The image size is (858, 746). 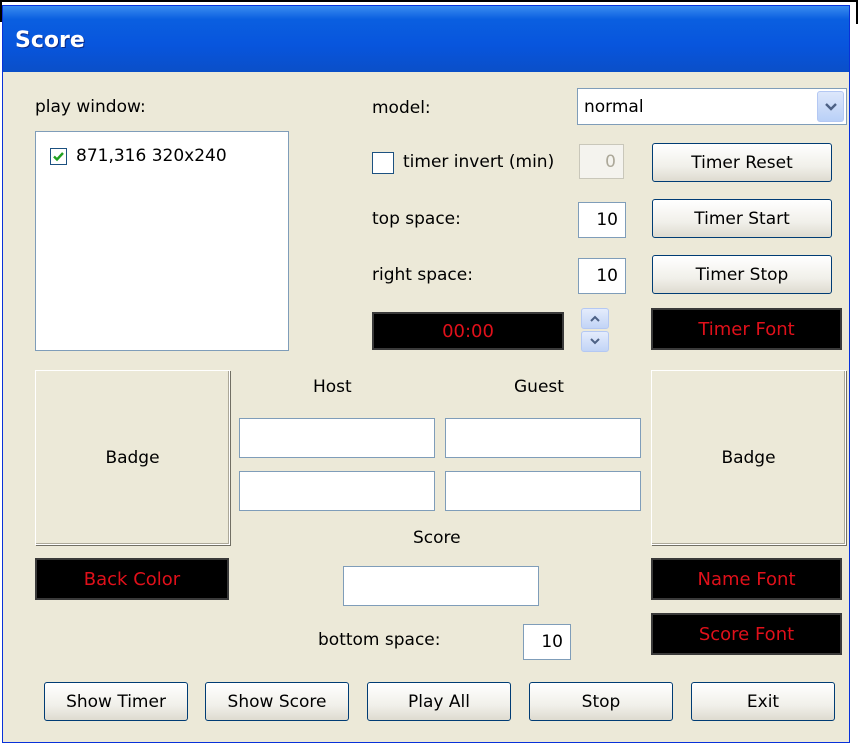 I want to click on spin-down-icon, so click(x=595, y=341).